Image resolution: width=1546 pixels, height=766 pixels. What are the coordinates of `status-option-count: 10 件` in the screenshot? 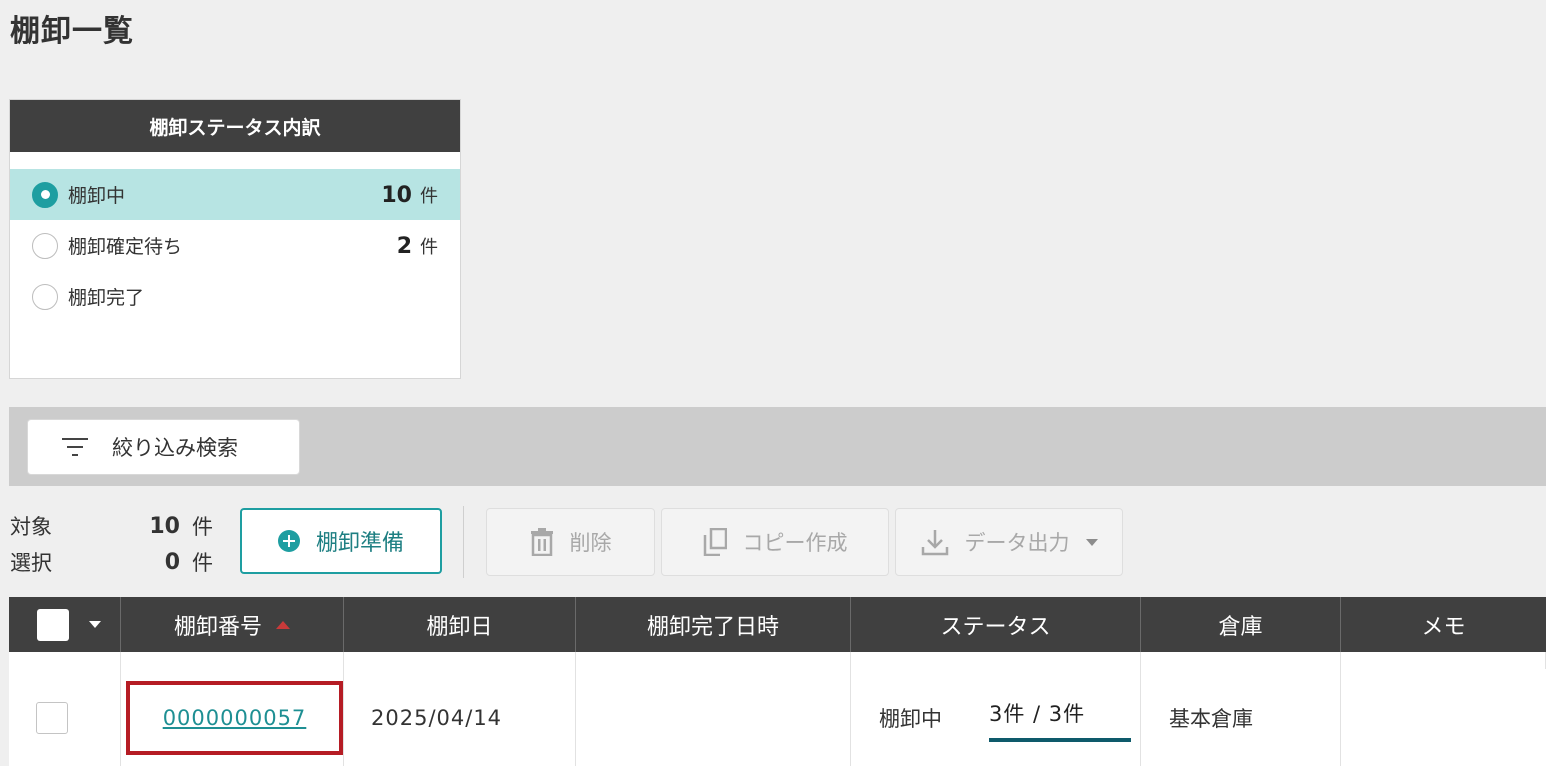 It's located at (409, 195).